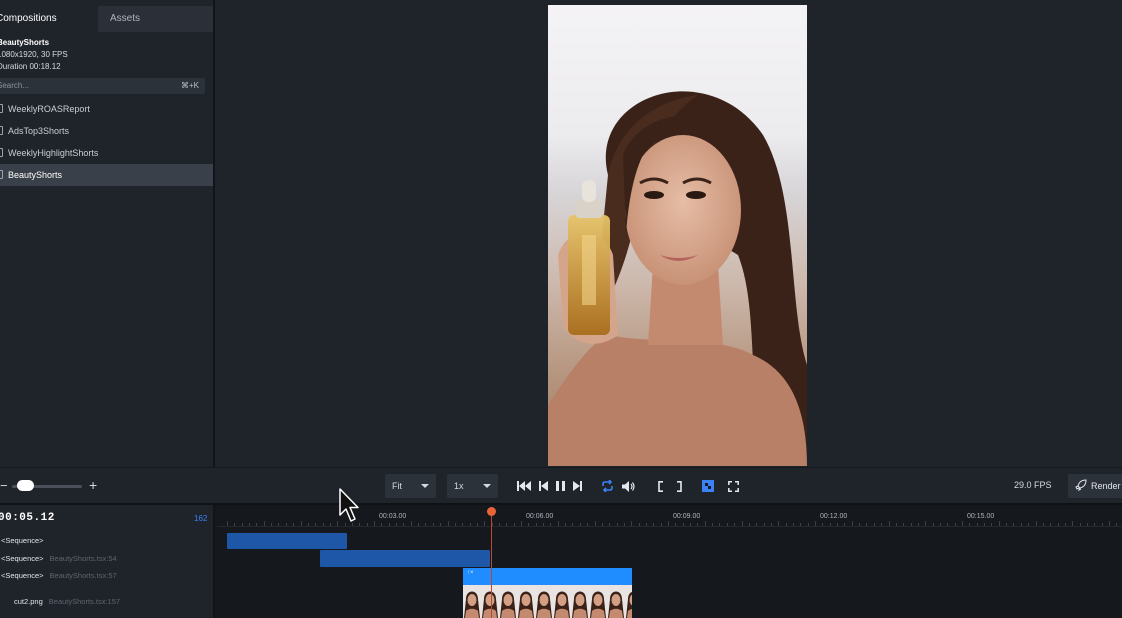 This screenshot has width=1122, height=618. I want to click on tab-compositions: Compositions, so click(49, 19).